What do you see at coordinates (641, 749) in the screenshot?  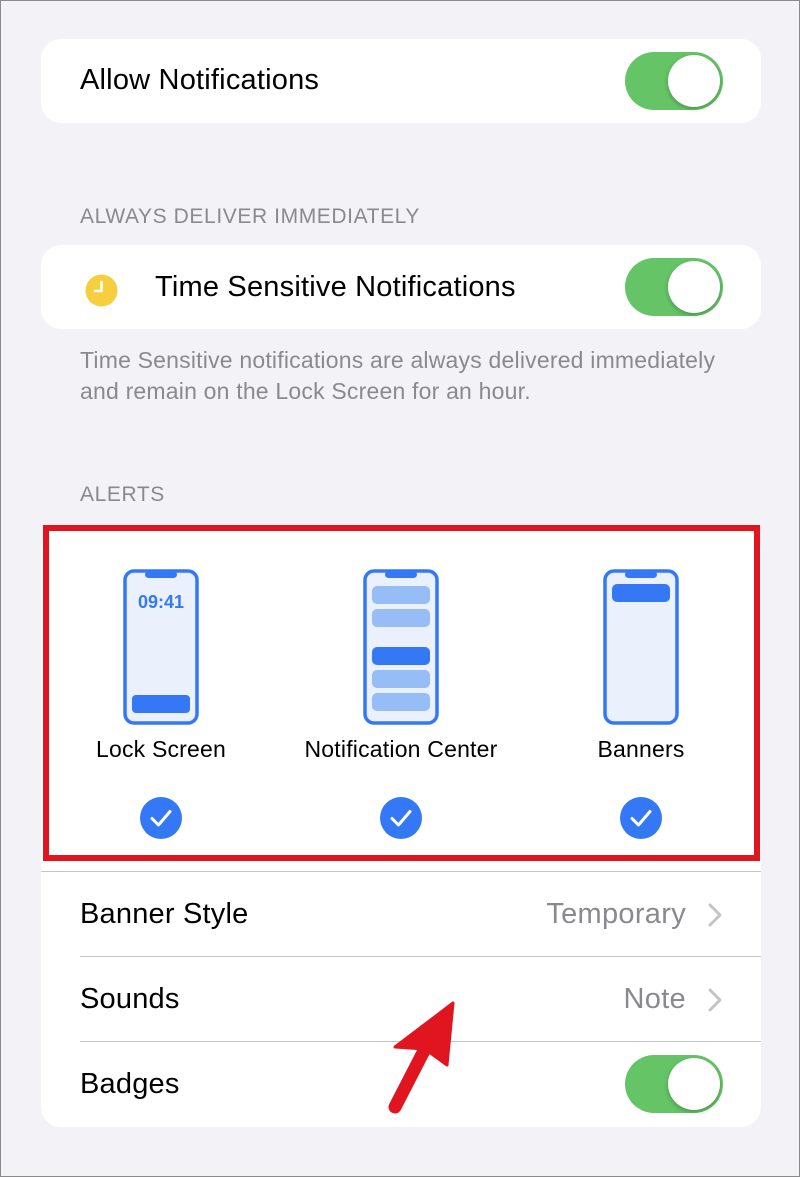 I see `banners-label: Banners` at bounding box center [641, 749].